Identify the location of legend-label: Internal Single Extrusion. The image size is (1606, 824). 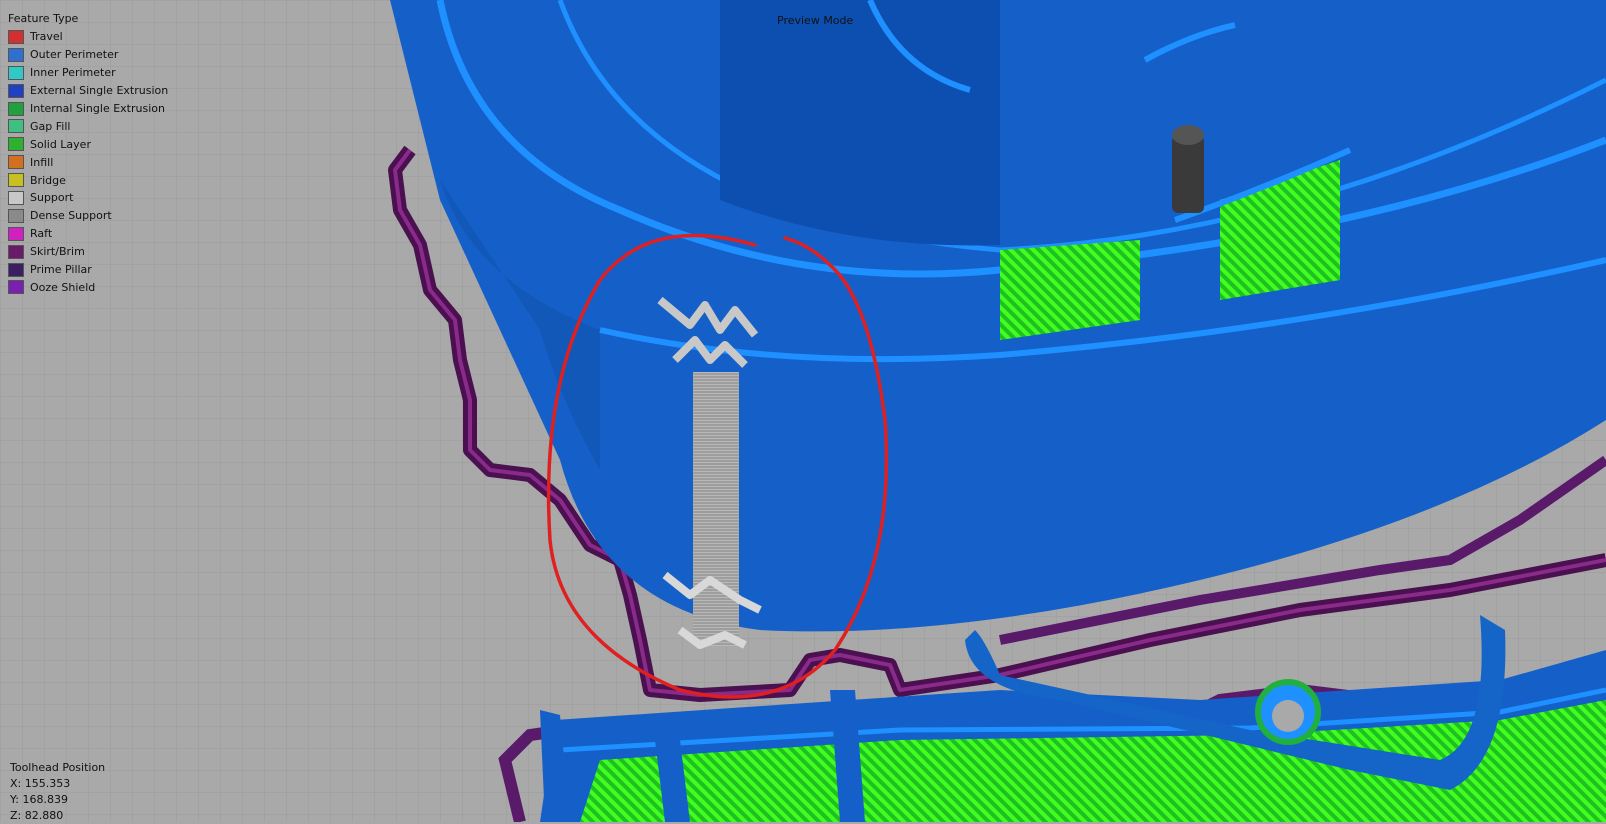
(97, 108).